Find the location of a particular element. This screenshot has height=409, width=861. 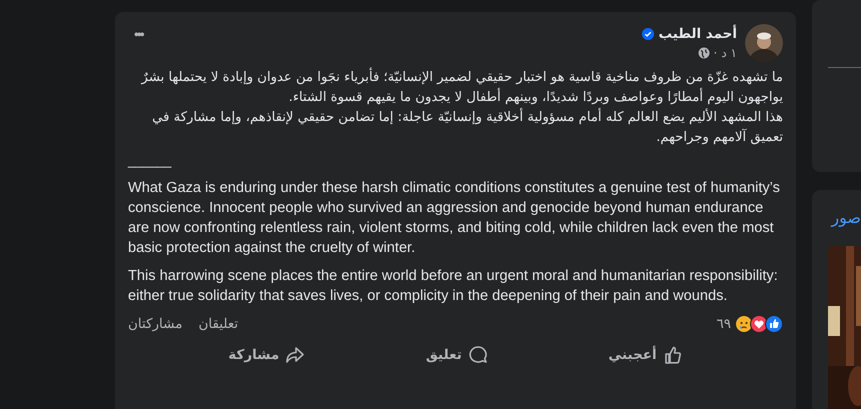

post-text-arabic: هذا المشهد الأليم يضع العالم كله أمام مسؤولية أخلاقية وإنسانيّة عاجلة: إما تضامن حقيقي لإنقاذهم، وإما مشاركة في تعميق آلامهم وجراحهم. is located at coordinates (455, 128).